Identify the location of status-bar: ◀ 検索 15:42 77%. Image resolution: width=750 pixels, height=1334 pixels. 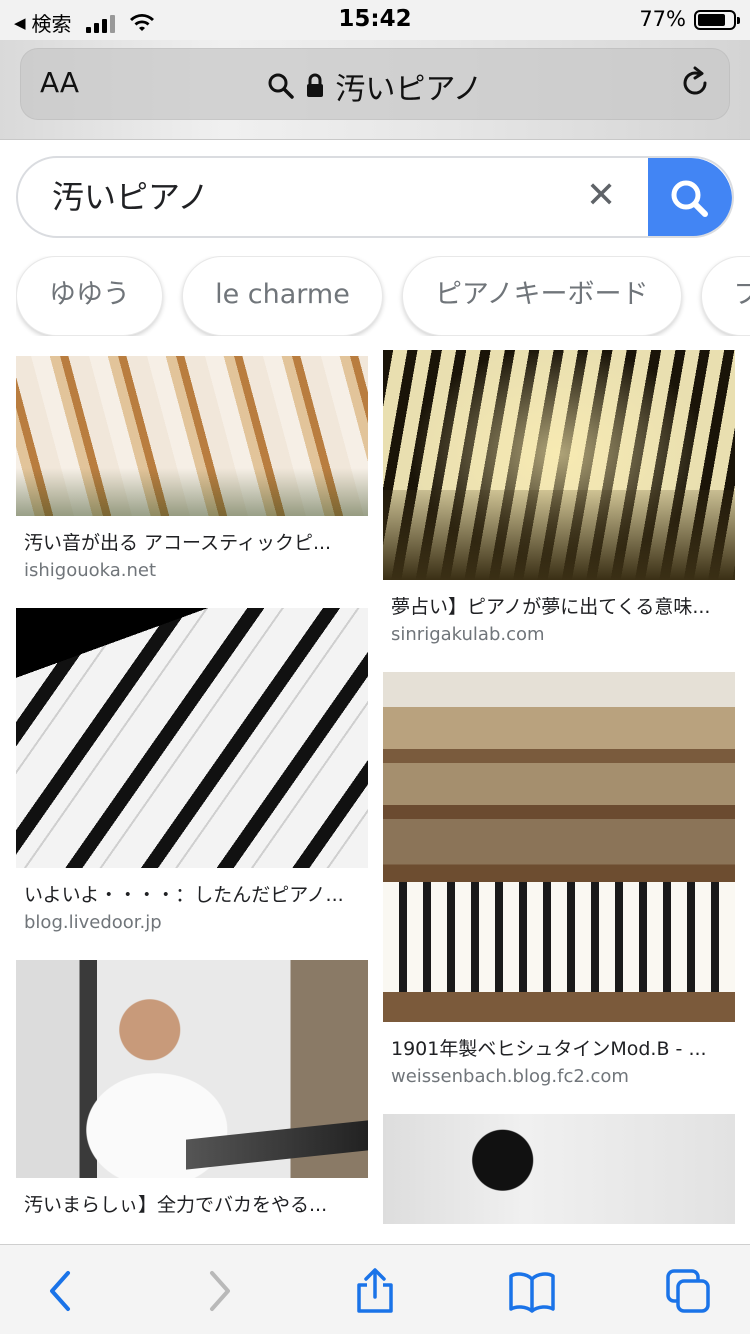
(375, 20).